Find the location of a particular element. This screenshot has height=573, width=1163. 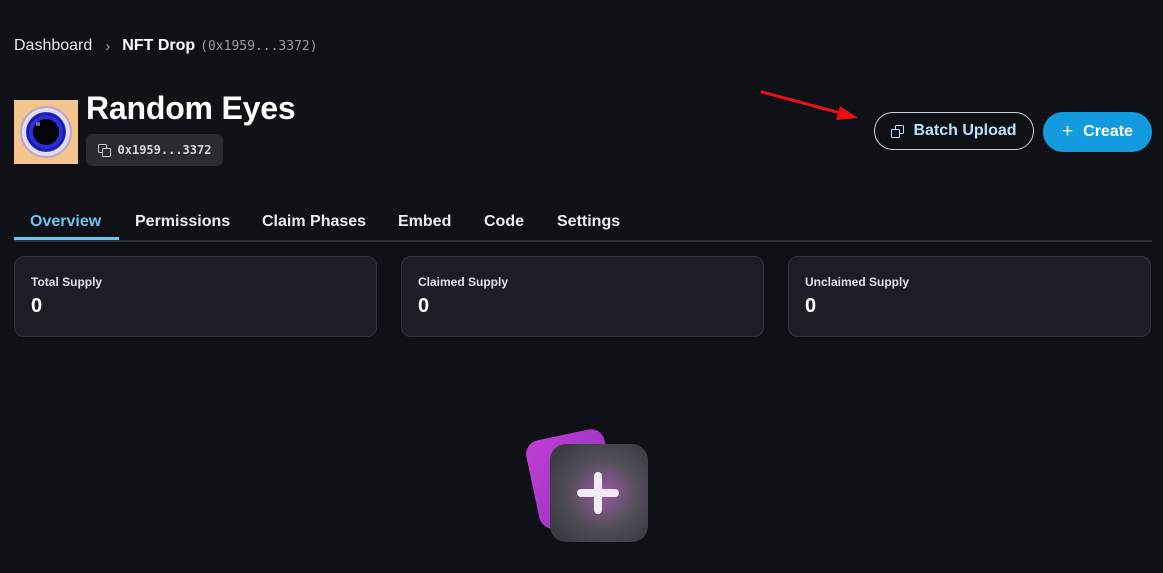

plus-icon: + is located at coordinates (1068, 131).